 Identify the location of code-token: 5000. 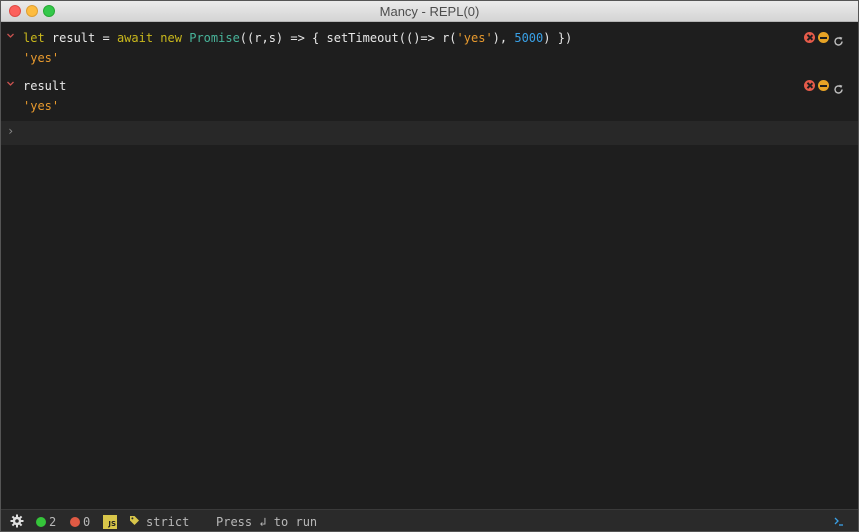
(529, 38).